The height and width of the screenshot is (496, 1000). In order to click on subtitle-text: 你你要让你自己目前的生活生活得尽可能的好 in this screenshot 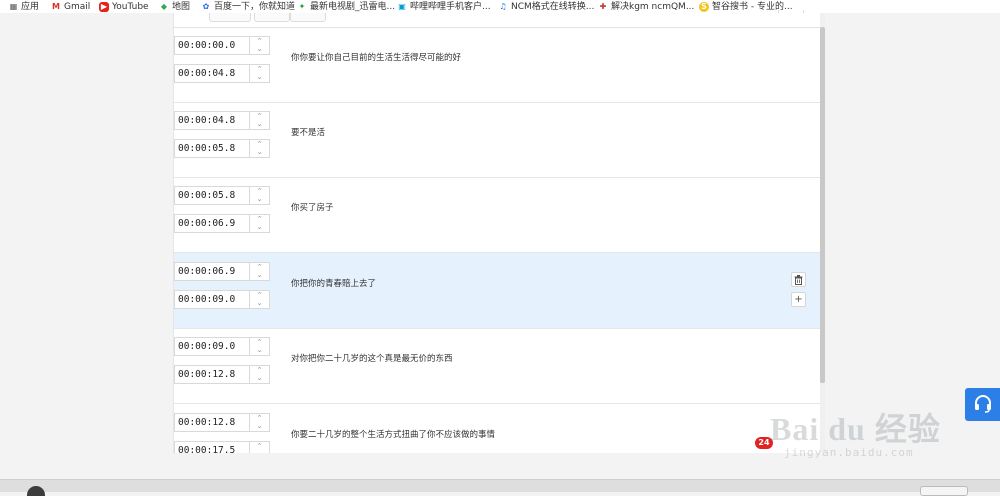, I will do `click(376, 57)`.